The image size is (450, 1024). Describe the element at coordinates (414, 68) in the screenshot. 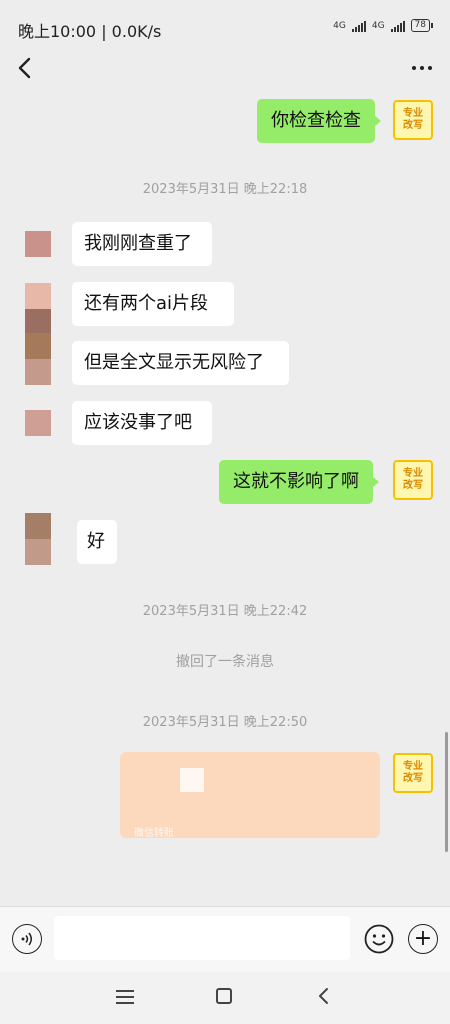

I see `more-dots-icon` at that location.